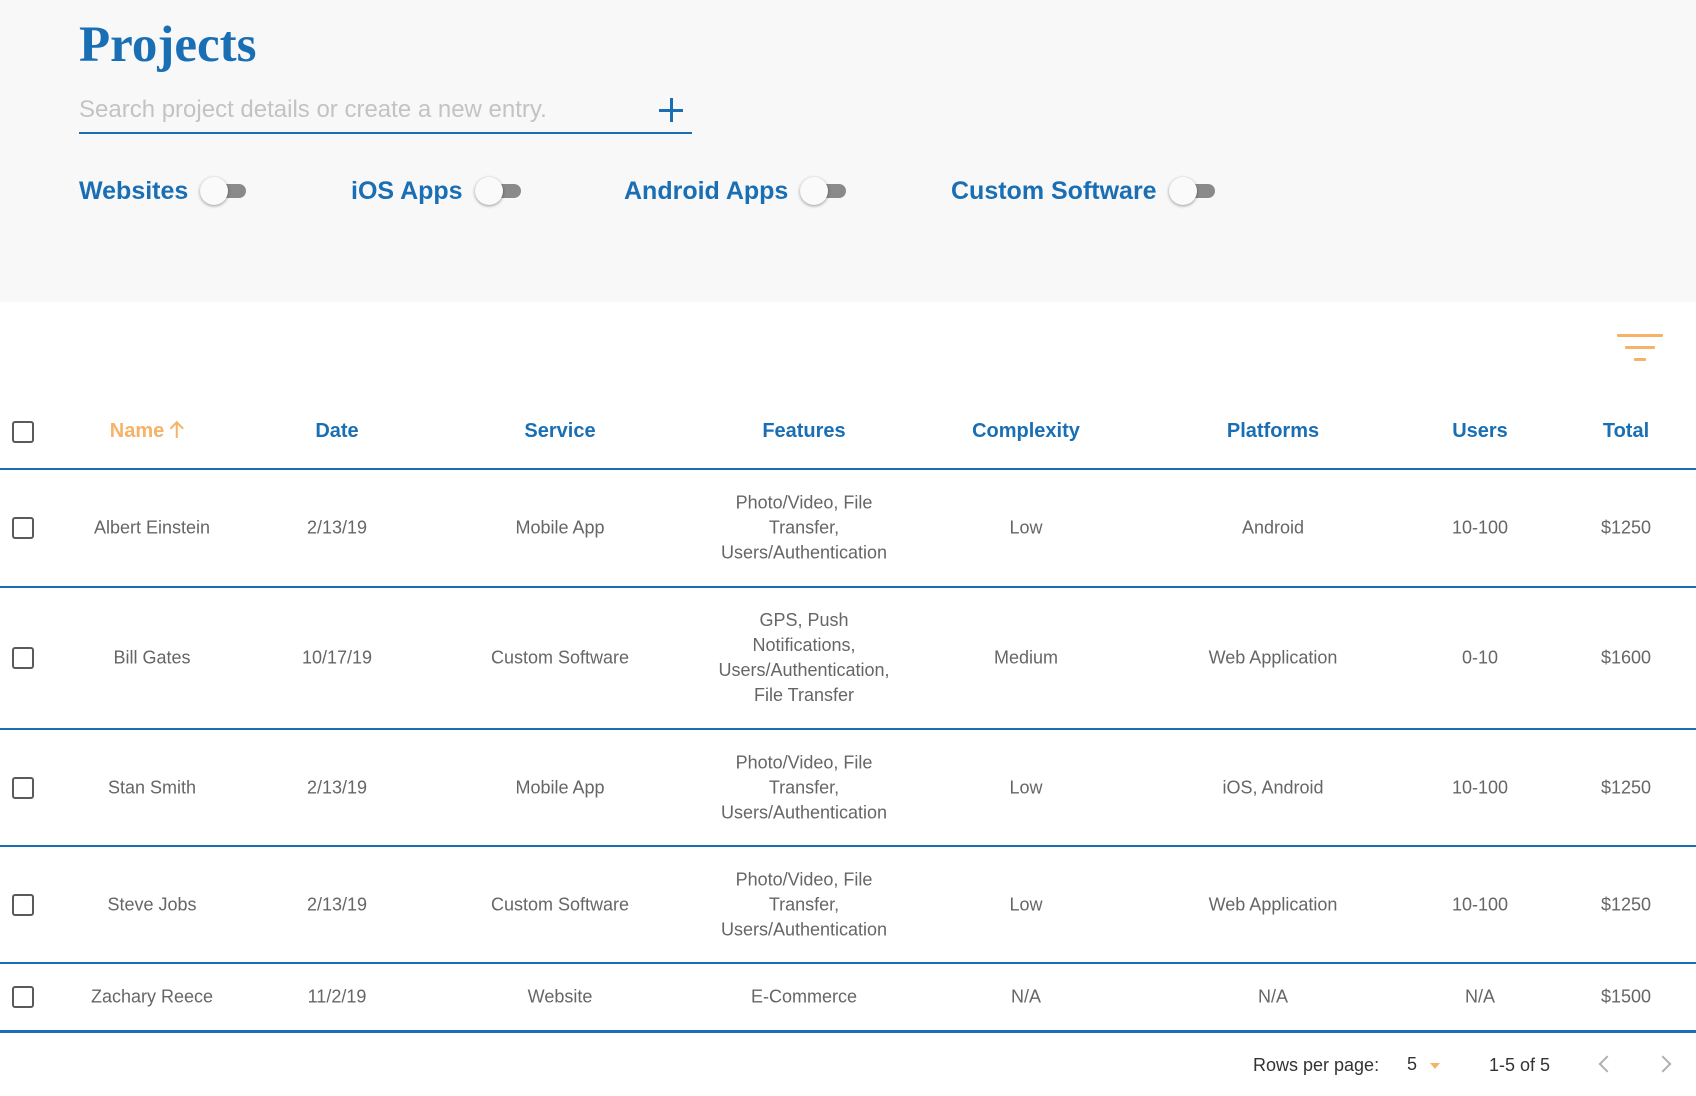 This screenshot has height=1096, width=1696. What do you see at coordinates (359, 110) in the screenshot?
I see `search-input` at bounding box center [359, 110].